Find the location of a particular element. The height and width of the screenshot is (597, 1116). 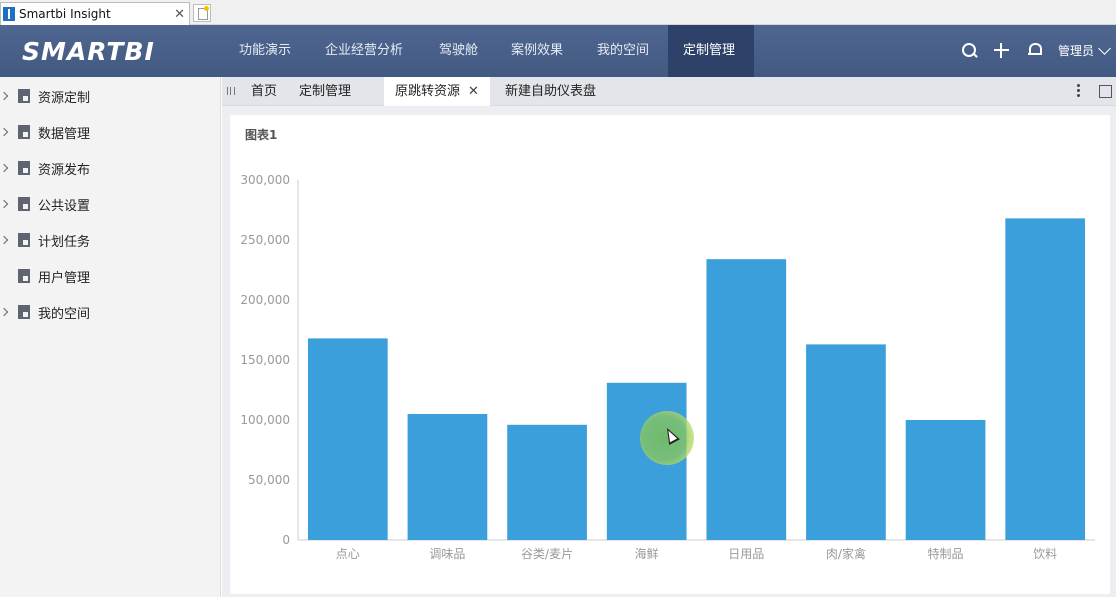

more-options-icon is located at coordinates (1079, 91).